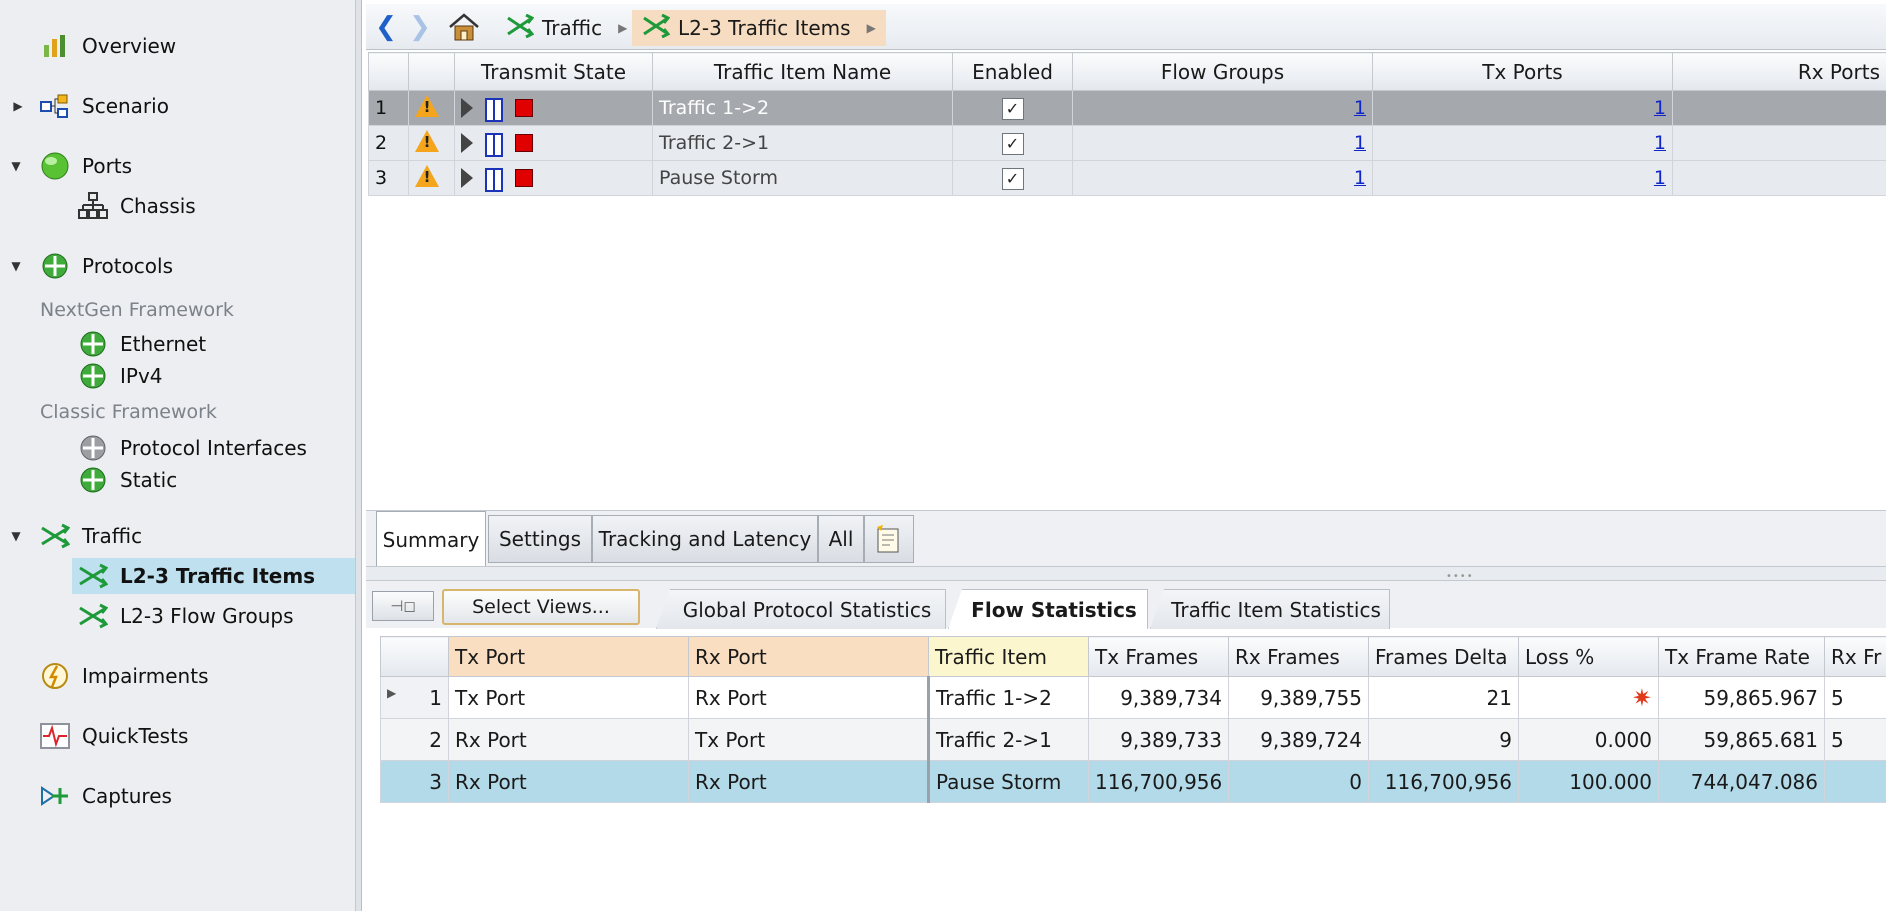 Image resolution: width=1886 pixels, height=911 pixels. Describe the element at coordinates (1012, 71) in the screenshot. I see `column-header-enabled: Enabled` at that location.